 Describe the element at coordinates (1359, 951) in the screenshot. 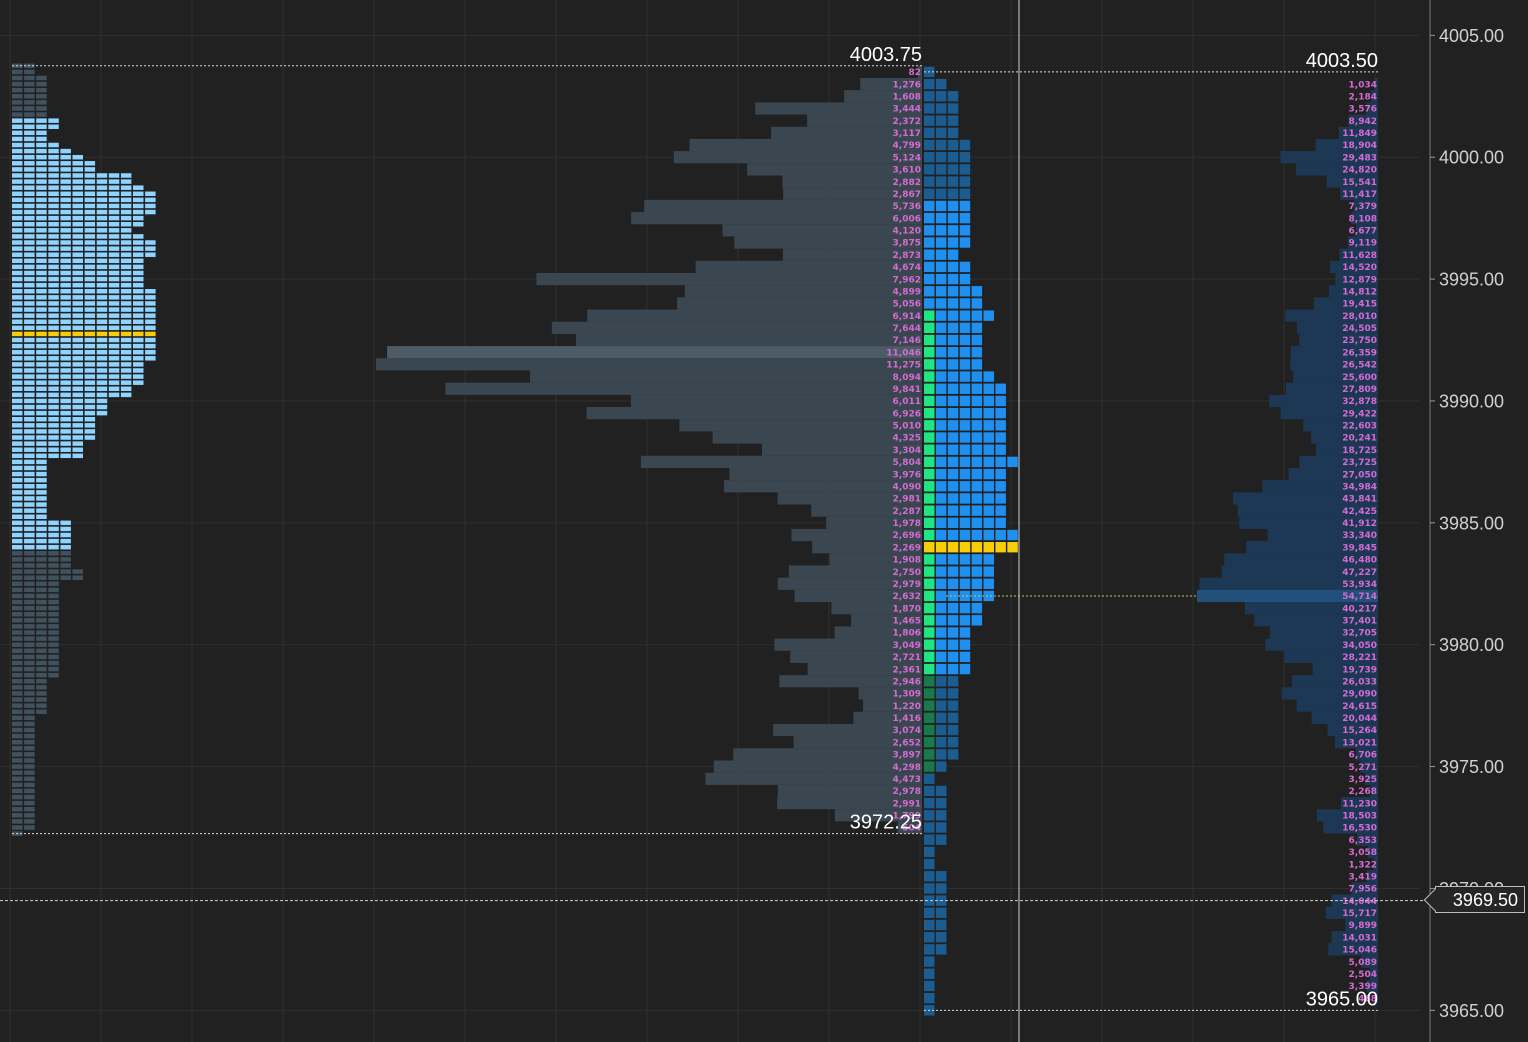

I see `volume-right-label: 15,046` at that location.